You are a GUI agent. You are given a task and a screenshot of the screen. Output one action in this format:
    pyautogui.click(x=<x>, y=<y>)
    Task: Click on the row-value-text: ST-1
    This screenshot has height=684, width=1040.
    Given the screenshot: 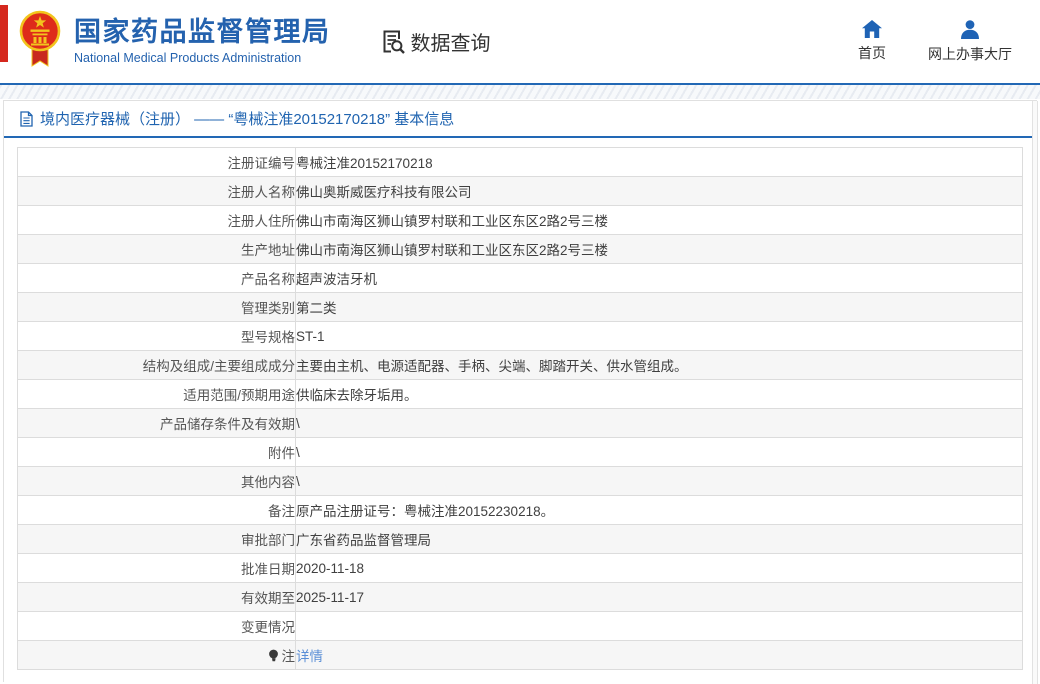 What is the action you would take?
    pyautogui.click(x=310, y=336)
    